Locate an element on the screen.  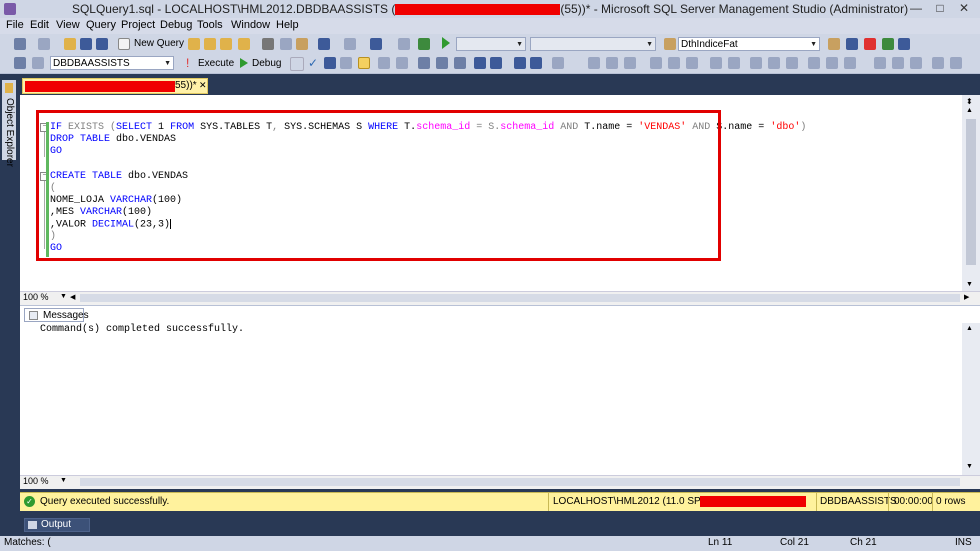
menu-view: View is located at coordinates (68, 25).